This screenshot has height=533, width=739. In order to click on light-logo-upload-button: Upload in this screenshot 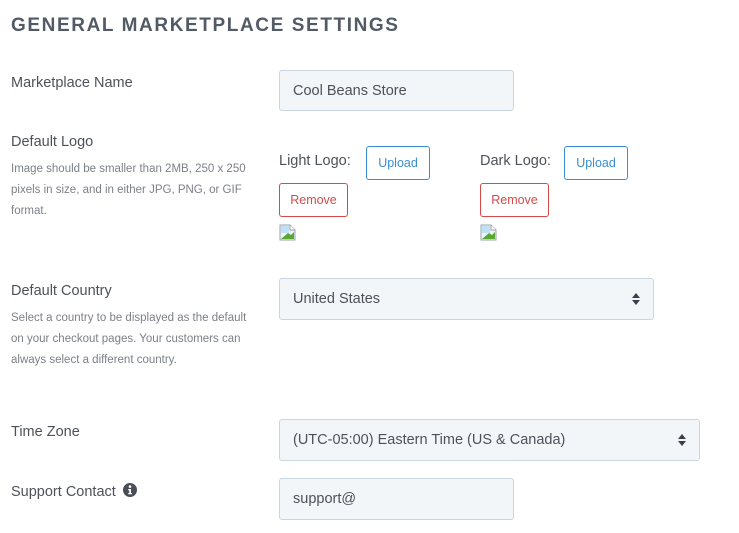, I will do `click(398, 163)`.